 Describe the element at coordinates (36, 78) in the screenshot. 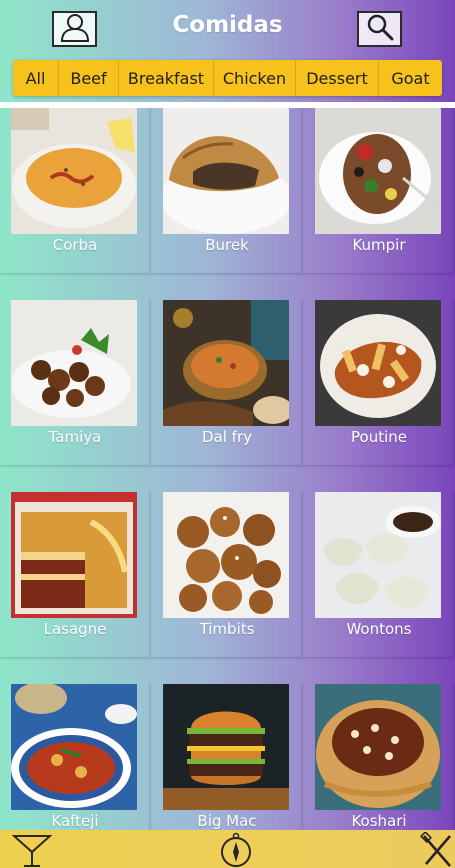

I see `category-all: All` at that location.